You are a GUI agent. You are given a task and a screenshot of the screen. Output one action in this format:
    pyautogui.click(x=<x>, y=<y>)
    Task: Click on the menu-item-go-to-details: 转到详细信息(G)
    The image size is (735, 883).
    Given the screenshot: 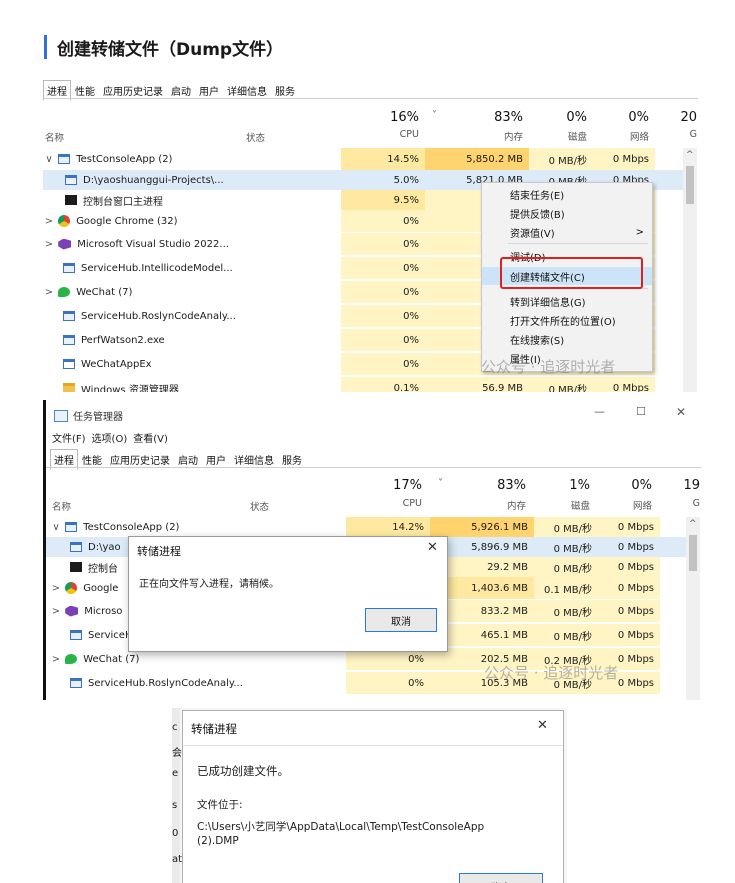 What is the action you would take?
    pyautogui.click(x=567, y=301)
    